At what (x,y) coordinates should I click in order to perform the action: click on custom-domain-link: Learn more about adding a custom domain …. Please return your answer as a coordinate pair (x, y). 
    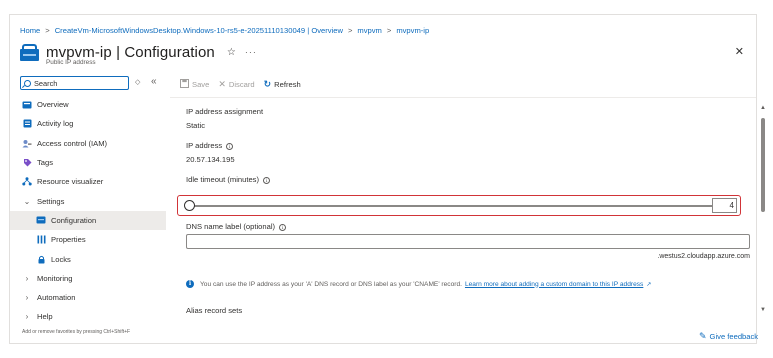
    Looking at the image, I should click on (554, 284).